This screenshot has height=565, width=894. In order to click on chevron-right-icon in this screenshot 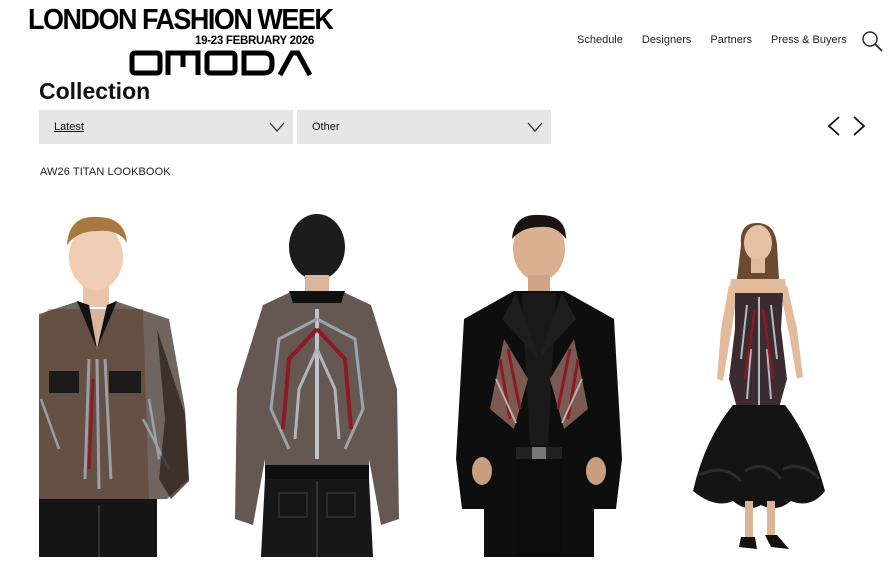, I will do `click(859, 126)`.